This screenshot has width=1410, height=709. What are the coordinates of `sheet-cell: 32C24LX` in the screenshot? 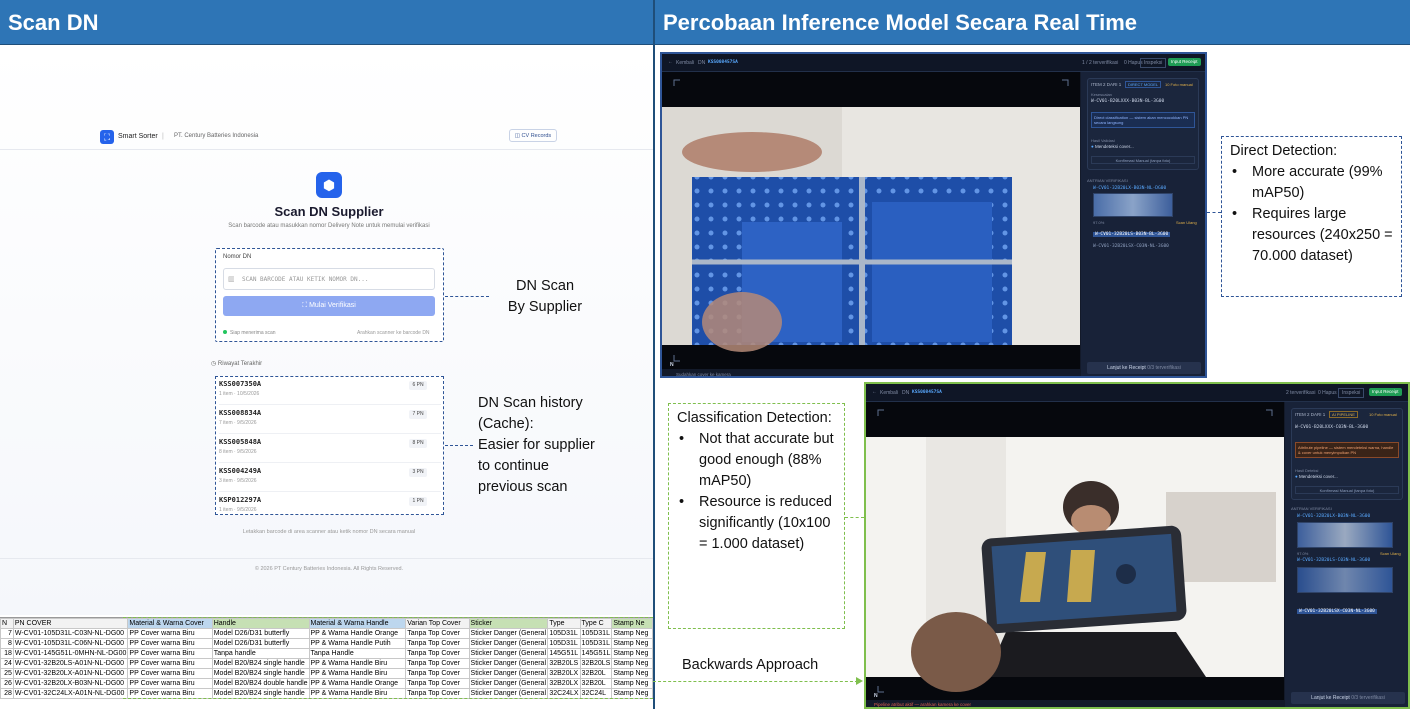 It's located at (564, 693).